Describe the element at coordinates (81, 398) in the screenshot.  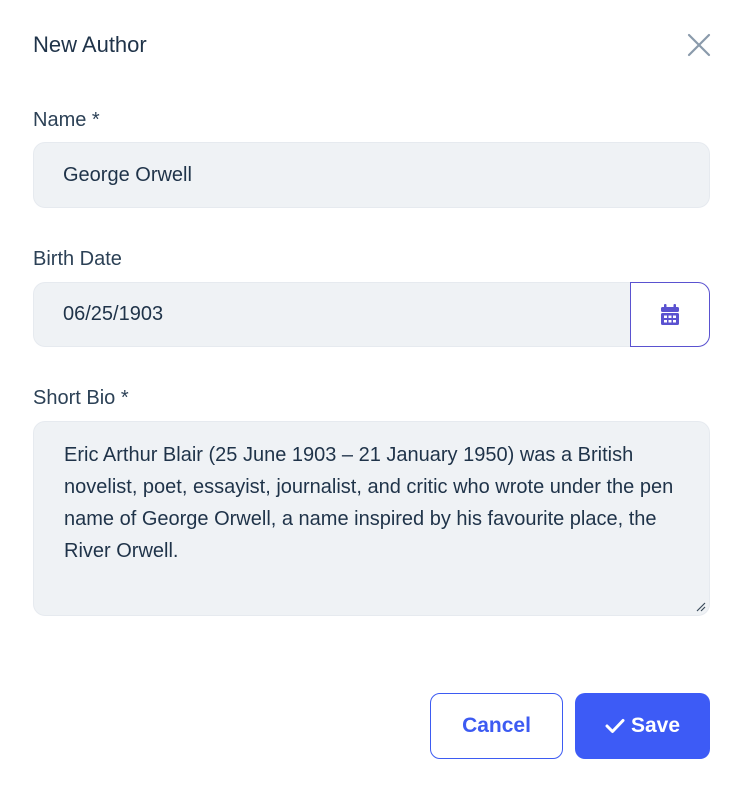
I see `short-bio-label: Short Bio *` at that location.